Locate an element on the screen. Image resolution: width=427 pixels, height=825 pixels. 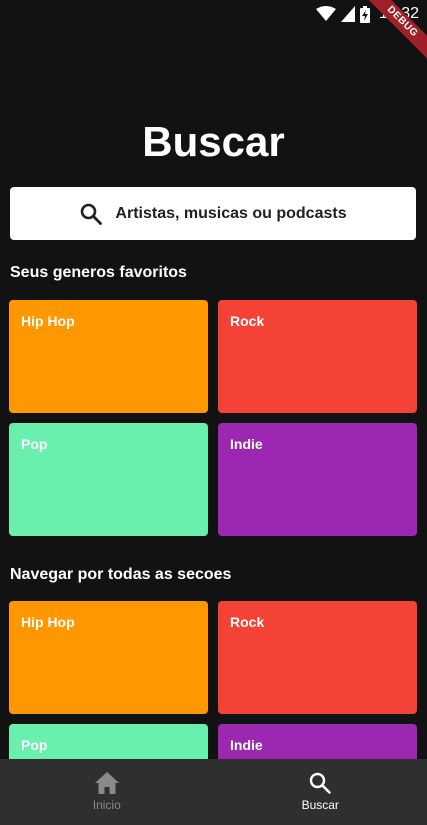
battery-icon is located at coordinates (364, 14).